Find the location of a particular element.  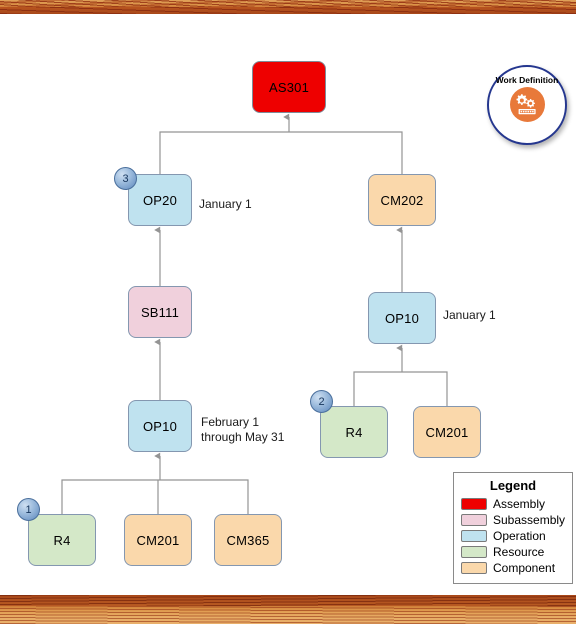

node-sb111: SB111 is located at coordinates (160, 312).